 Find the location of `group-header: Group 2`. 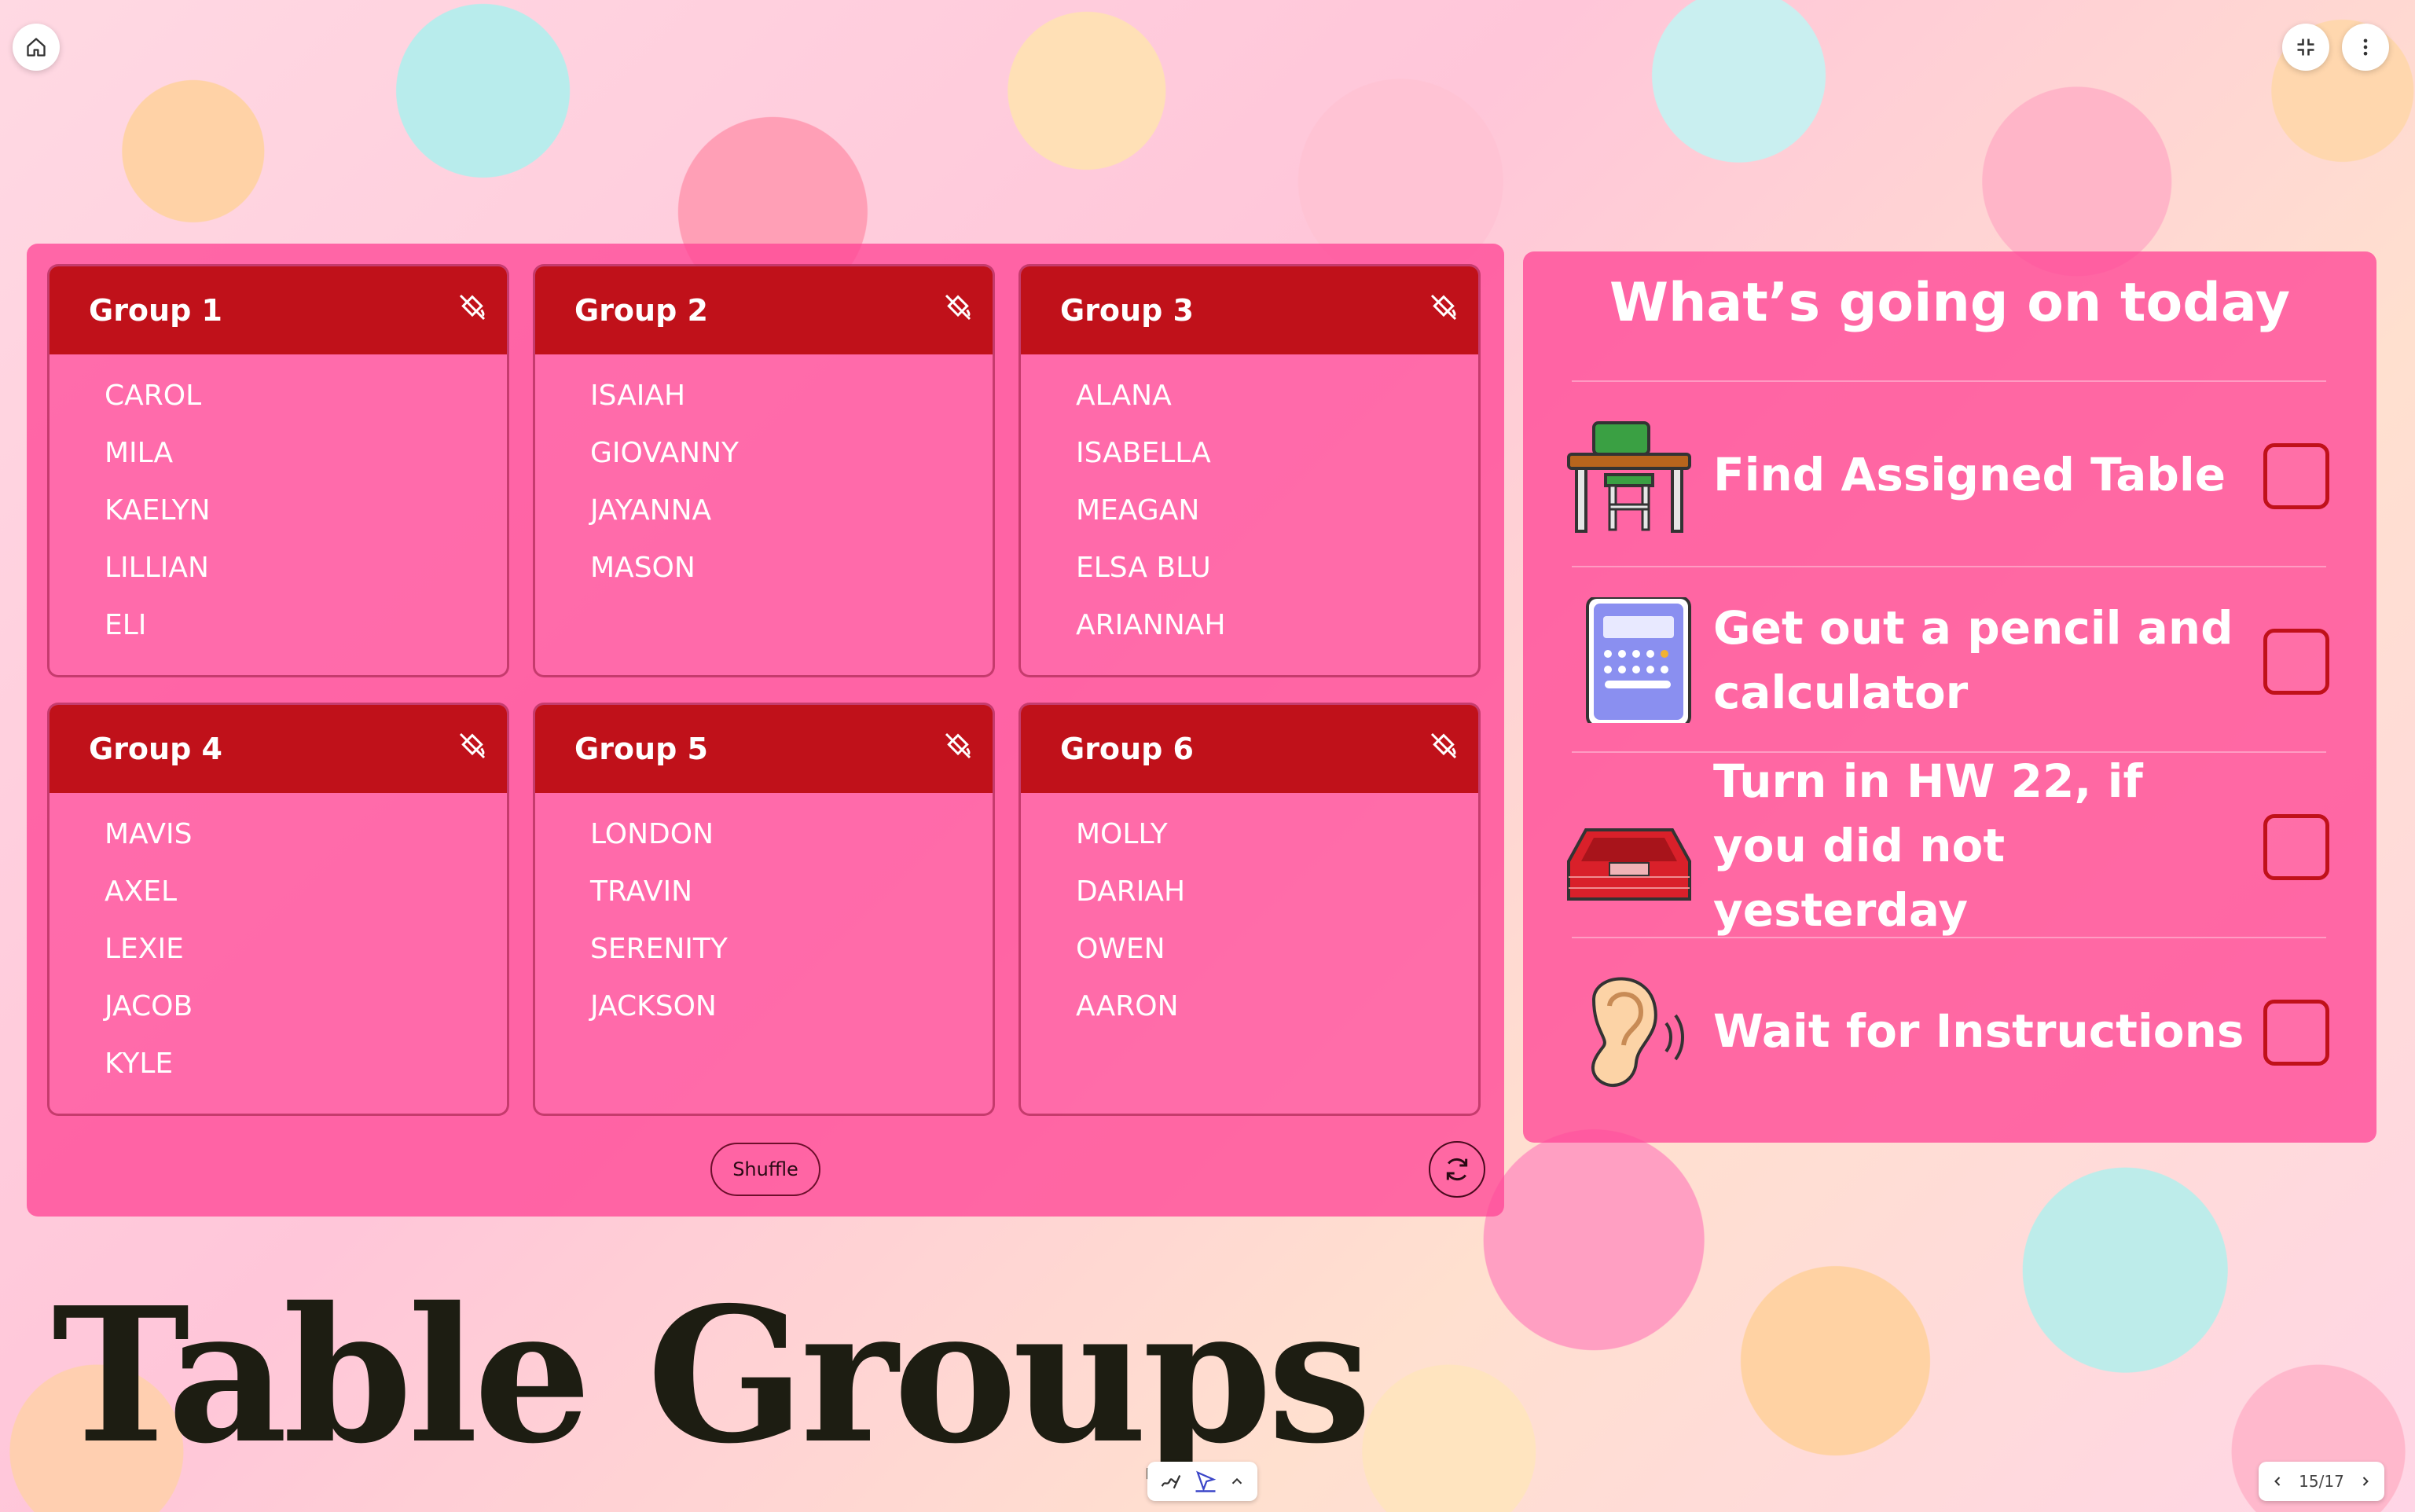

group-header: Group 2 is located at coordinates (764, 310).